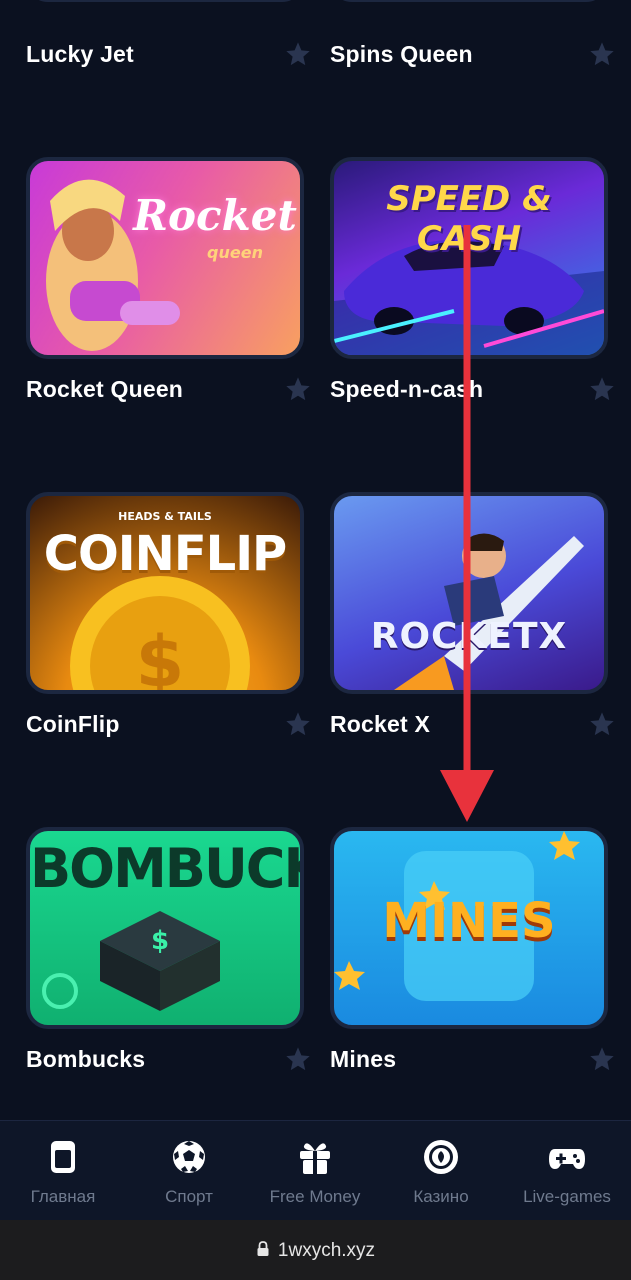 The height and width of the screenshot is (1280, 631). What do you see at coordinates (235, 252) in the screenshot?
I see `game-art-subtitle: queen` at bounding box center [235, 252].